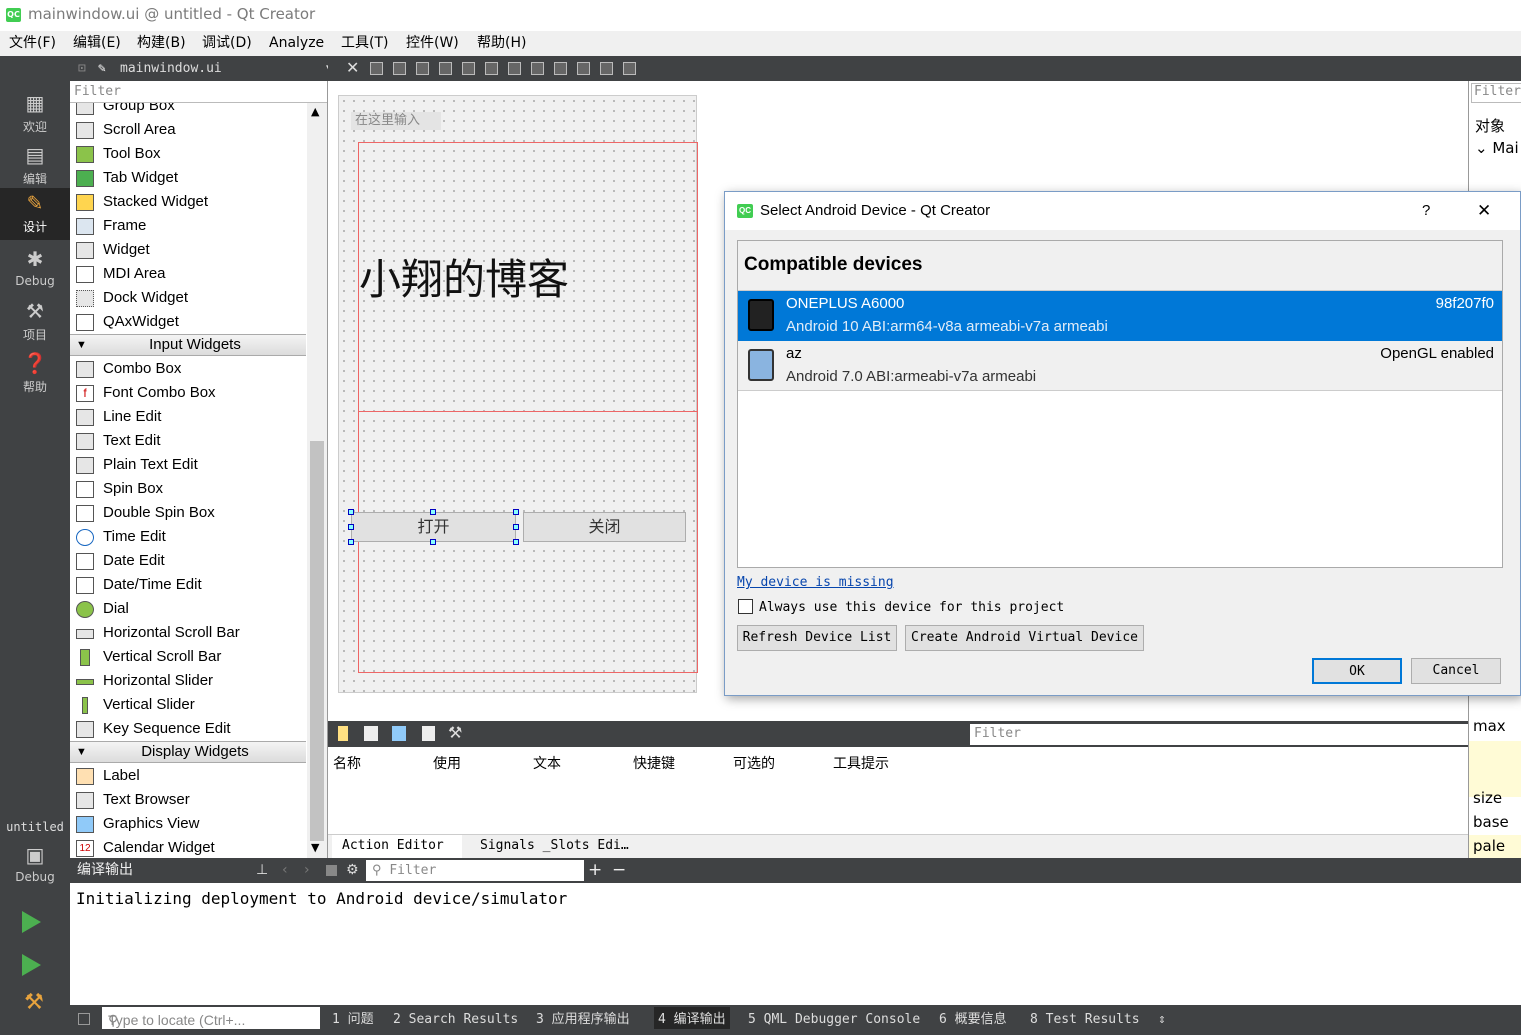 This screenshot has height=1035, width=1521. I want to click on sidebar-toggle-icon, so click(84, 1019).